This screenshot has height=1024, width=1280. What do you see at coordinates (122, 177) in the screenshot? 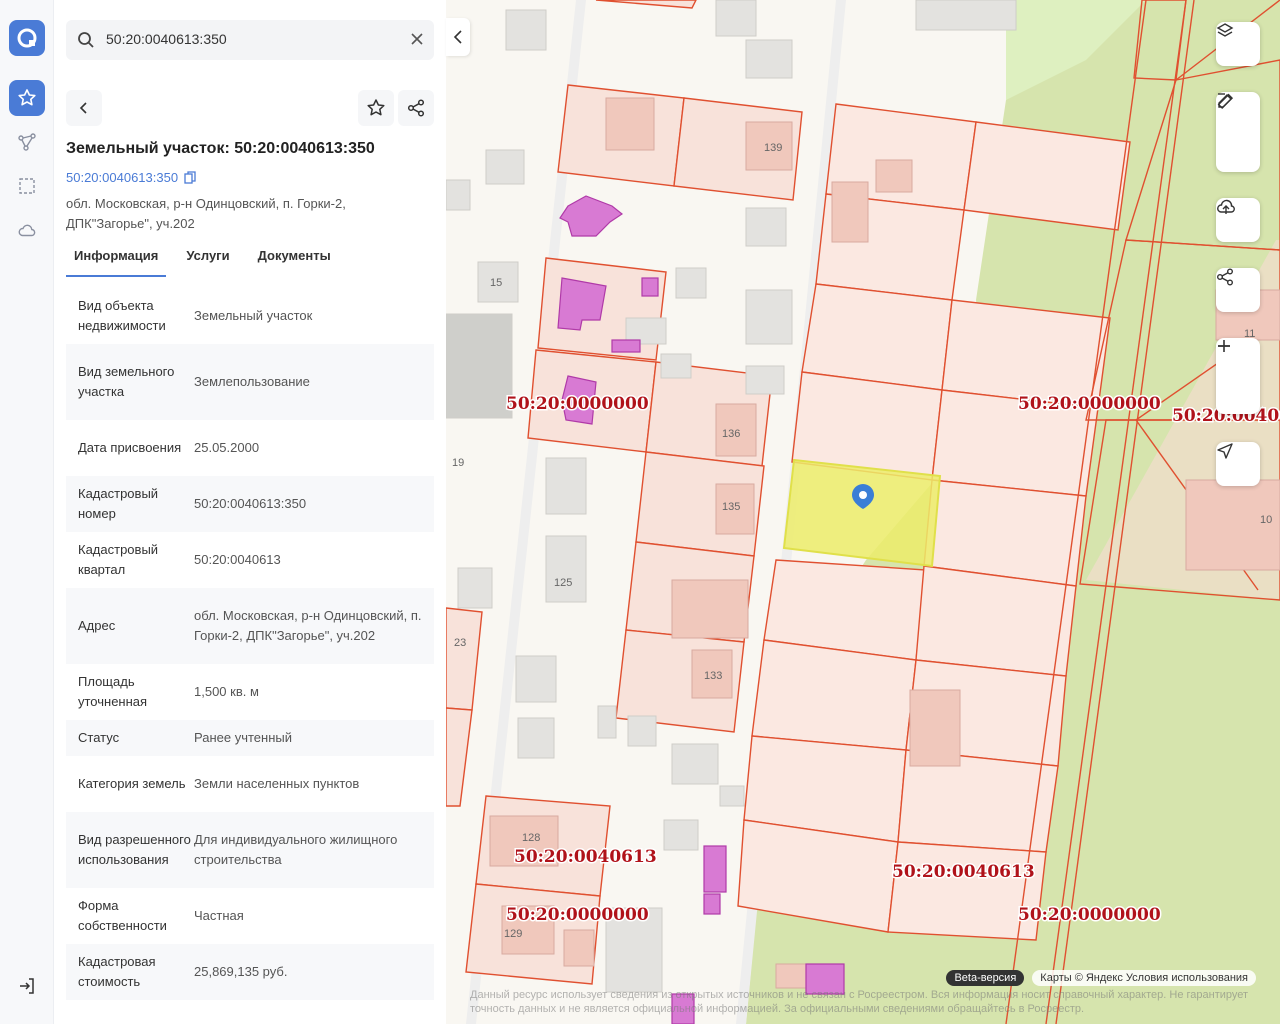
I see `cadastral-number-text: 50:20:0040613:350` at bounding box center [122, 177].